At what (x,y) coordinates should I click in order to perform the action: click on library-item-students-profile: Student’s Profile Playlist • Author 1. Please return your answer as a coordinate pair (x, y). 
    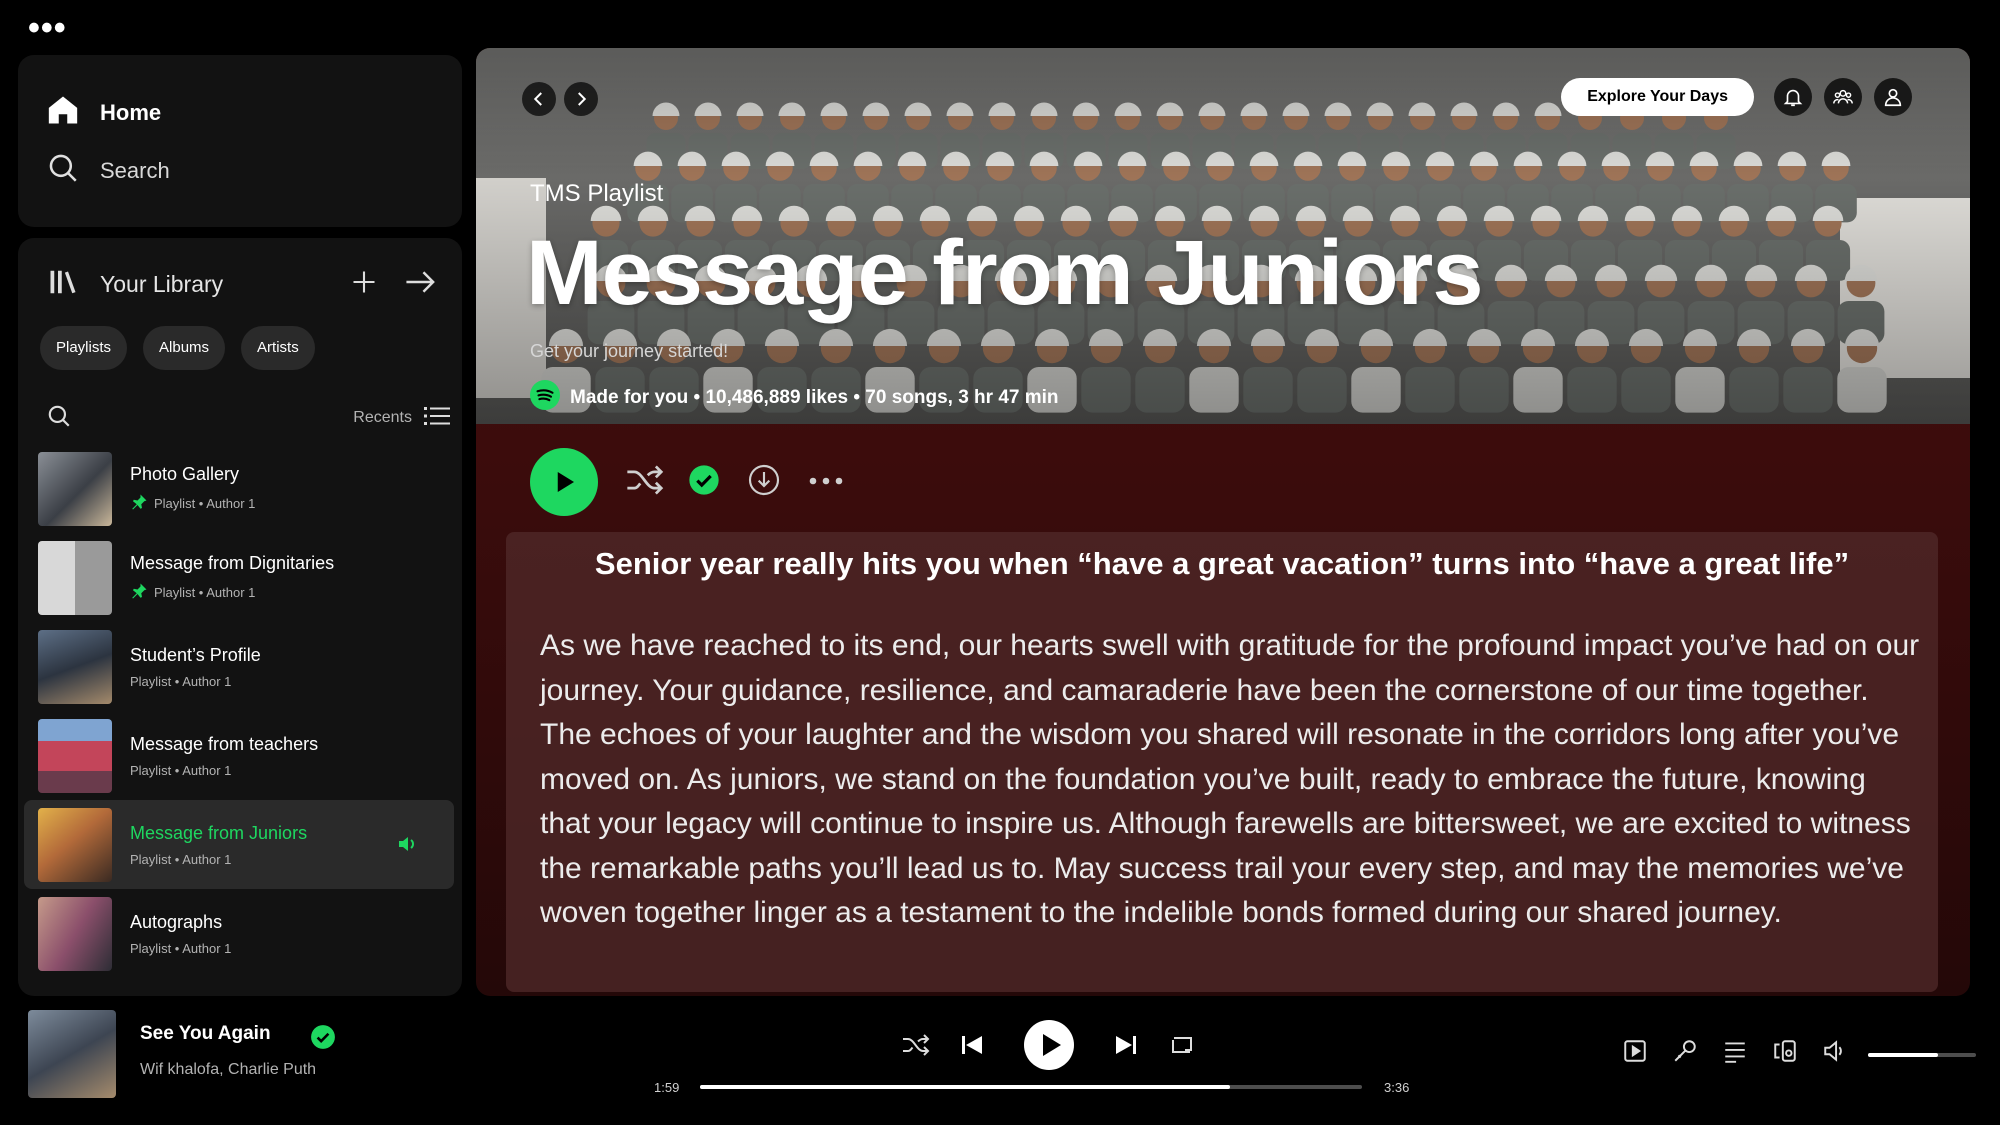
    Looking at the image, I should click on (239, 666).